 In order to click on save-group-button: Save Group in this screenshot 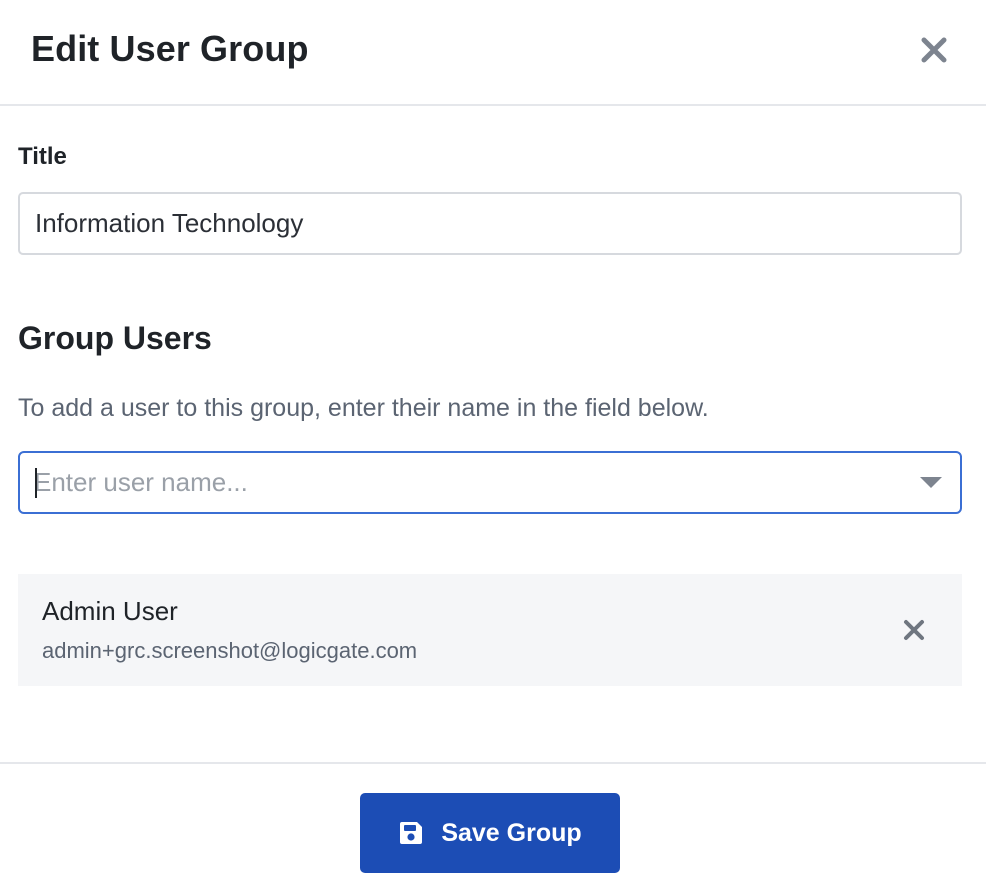, I will do `click(490, 833)`.